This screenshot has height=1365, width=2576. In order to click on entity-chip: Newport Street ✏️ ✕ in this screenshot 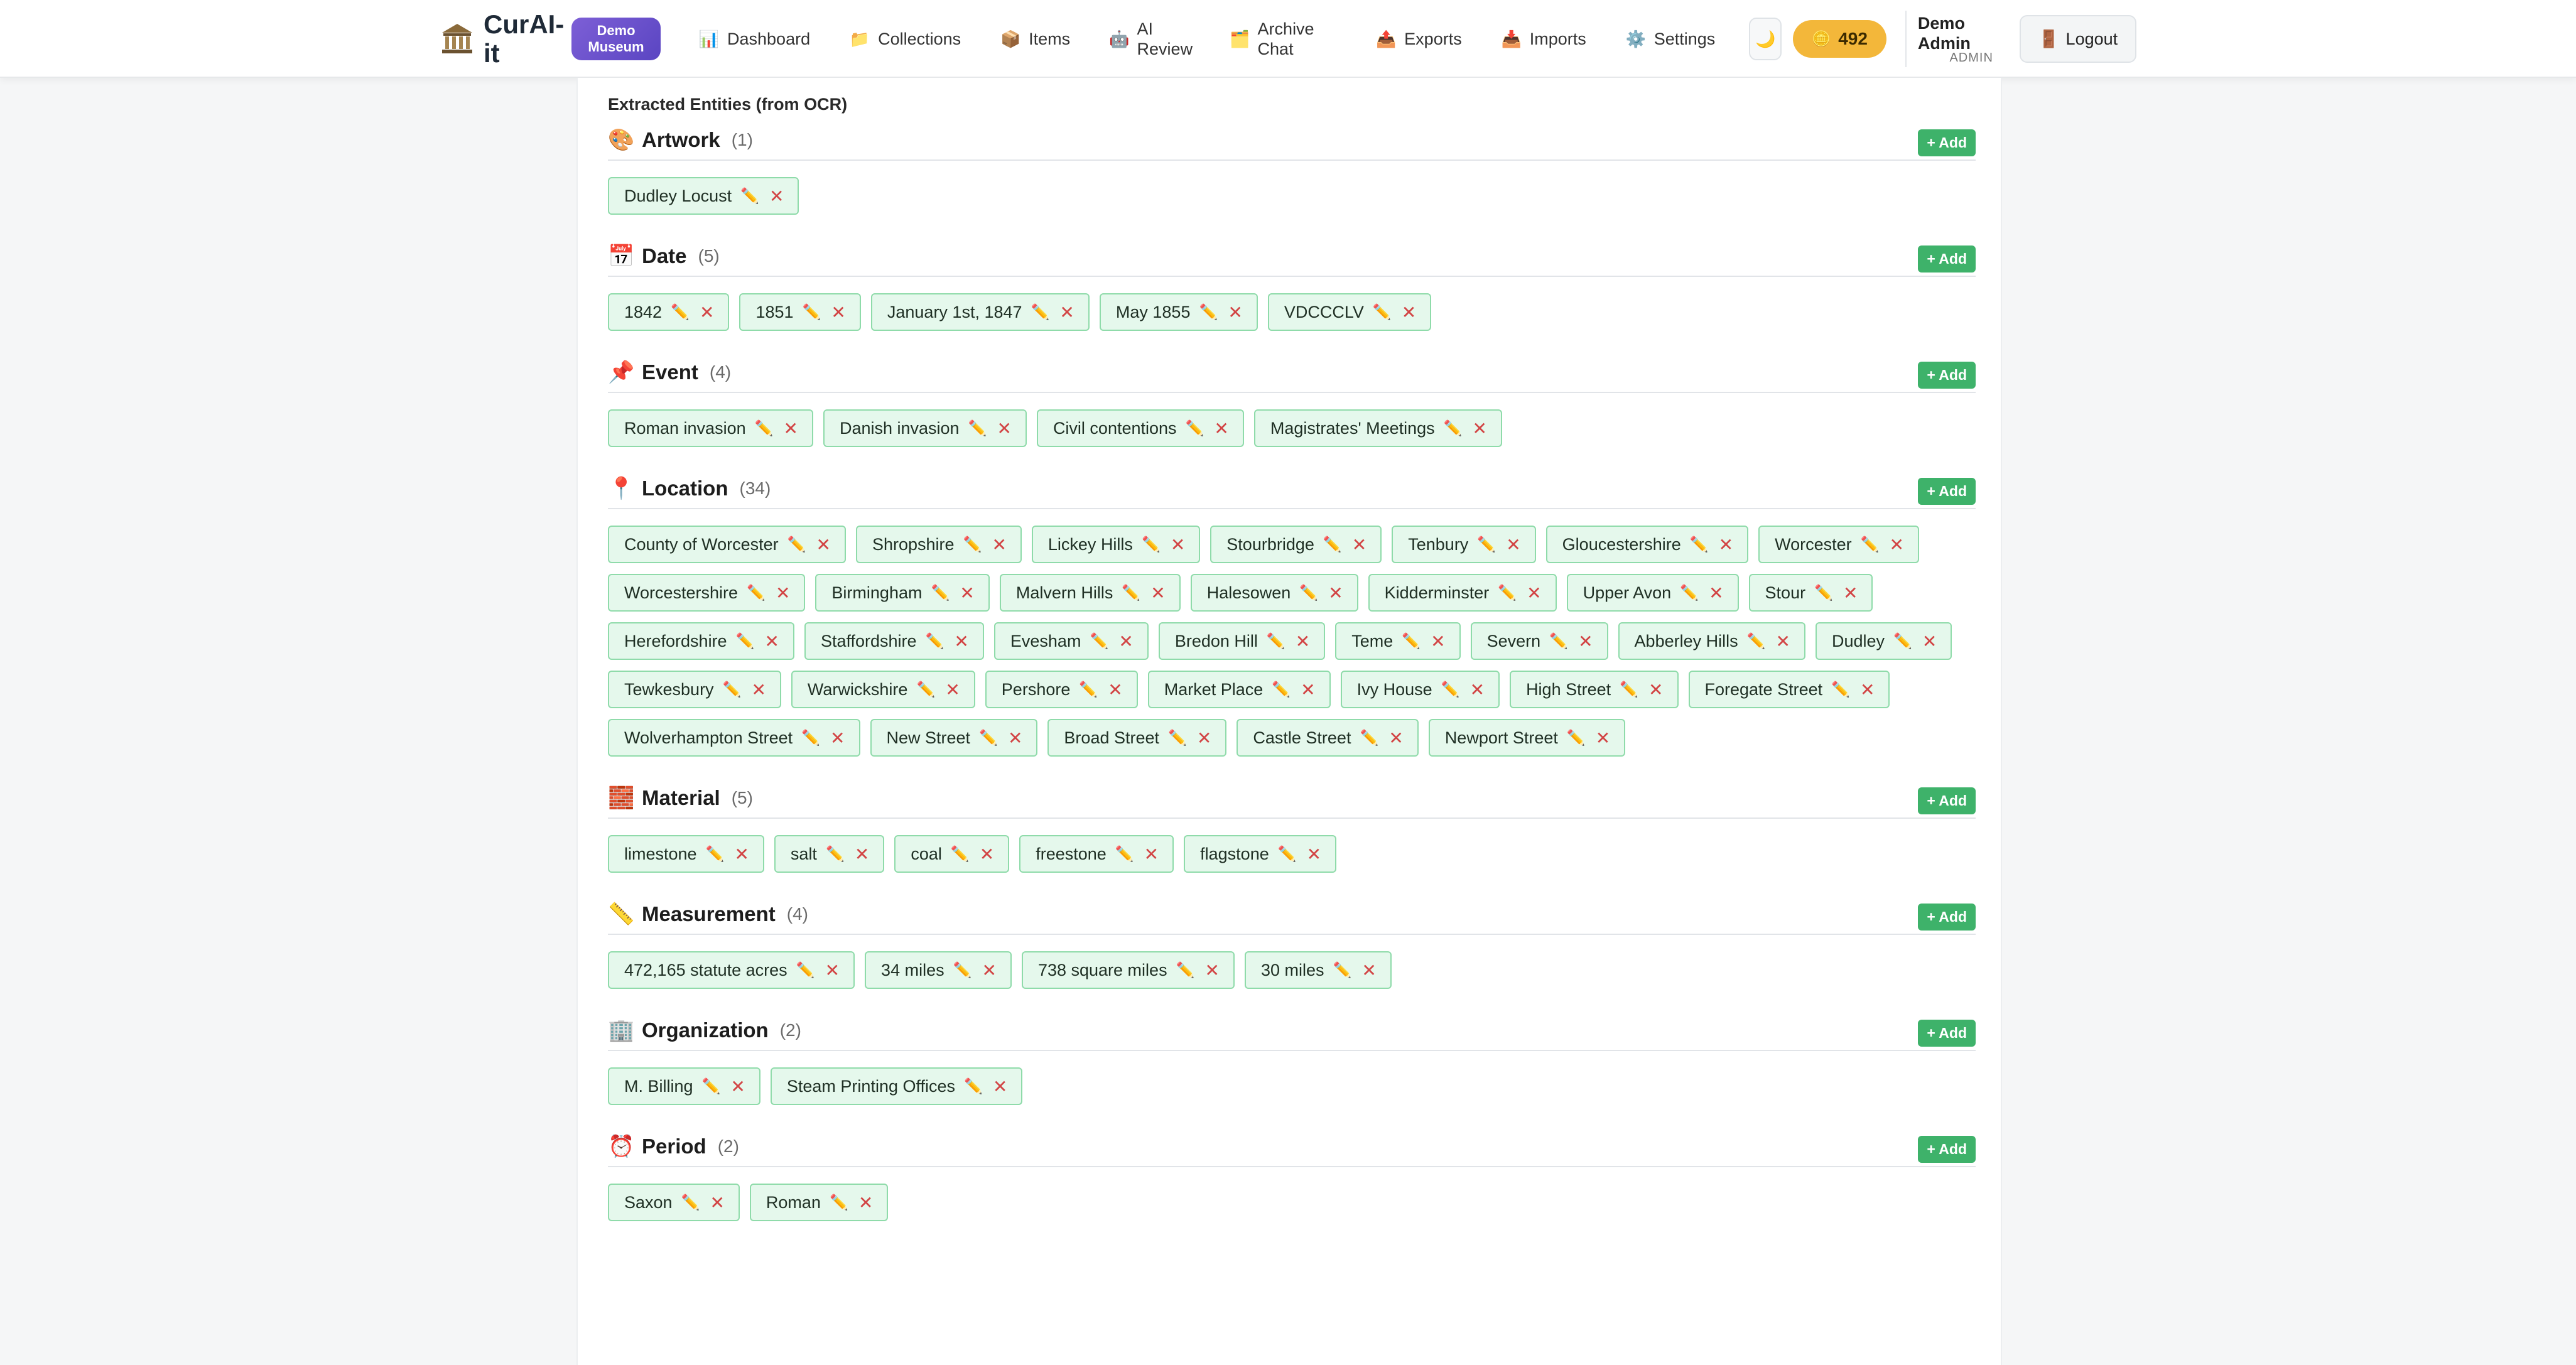, I will do `click(1527, 738)`.